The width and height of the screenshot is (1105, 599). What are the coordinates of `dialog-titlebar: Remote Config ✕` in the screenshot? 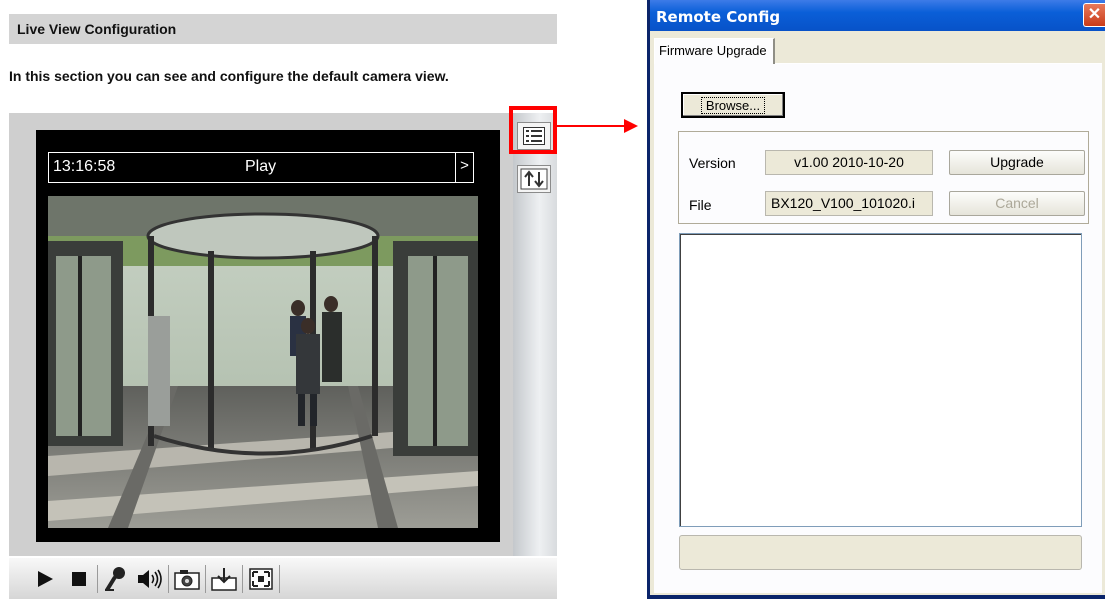 It's located at (877, 15).